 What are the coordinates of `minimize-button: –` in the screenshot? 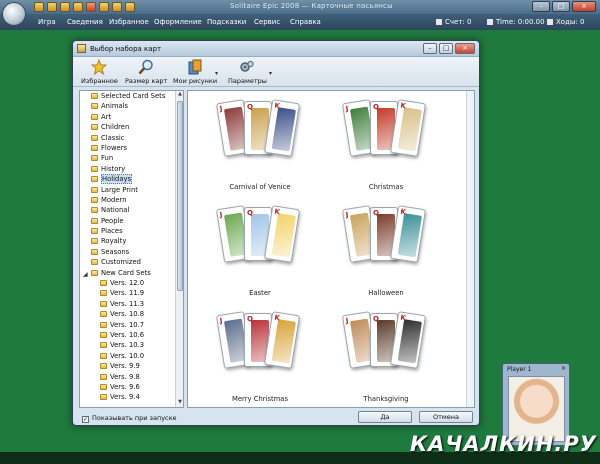 It's located at (541, 6).